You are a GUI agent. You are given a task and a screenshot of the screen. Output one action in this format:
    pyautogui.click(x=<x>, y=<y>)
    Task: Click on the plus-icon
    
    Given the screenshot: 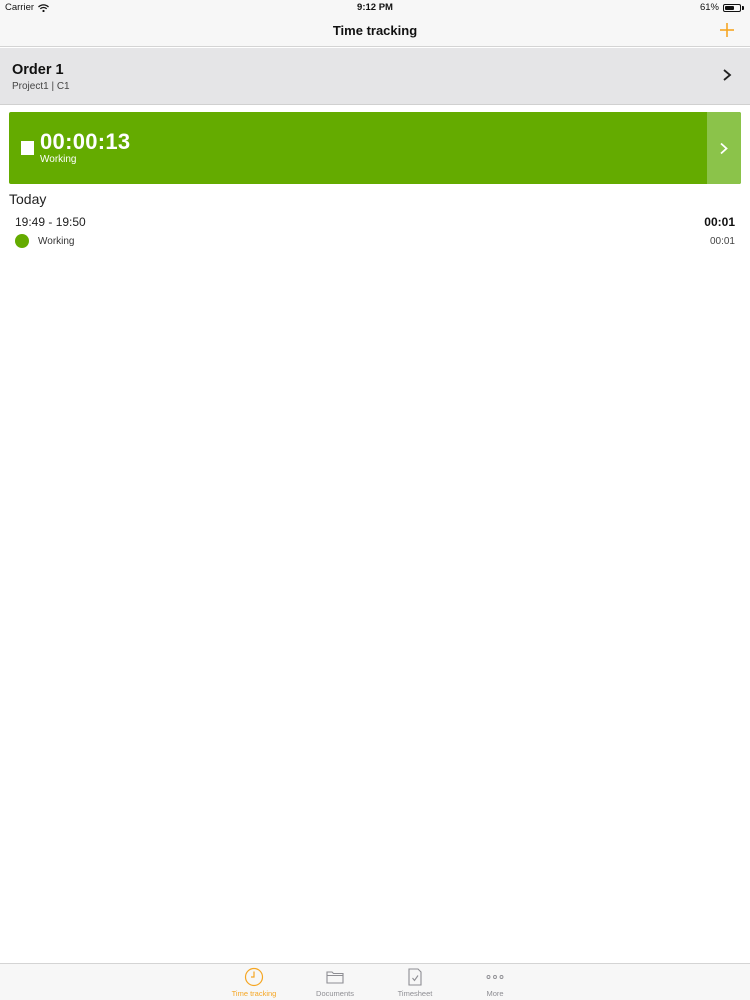 What is the action you would take?
    pyautogui.click(x=727, y=30)
    